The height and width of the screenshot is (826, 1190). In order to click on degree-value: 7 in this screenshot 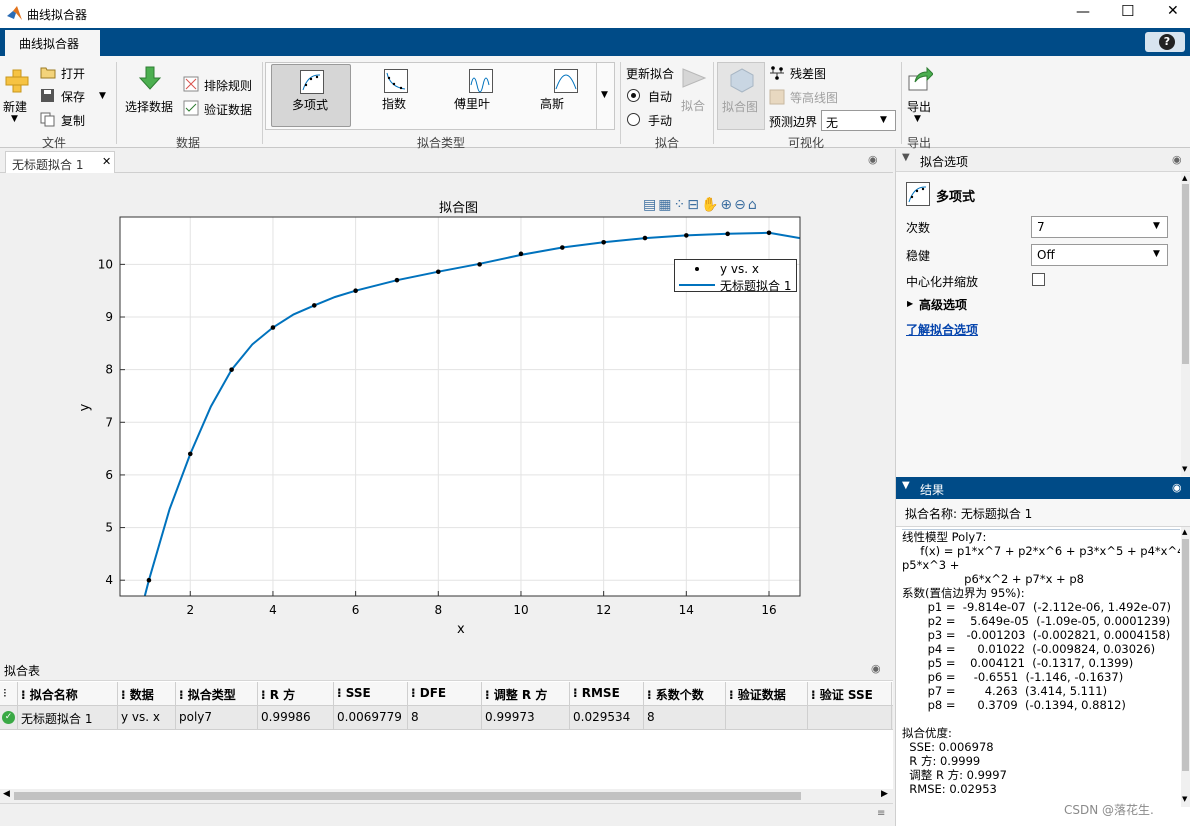, I will do `click(1041, 227)`.